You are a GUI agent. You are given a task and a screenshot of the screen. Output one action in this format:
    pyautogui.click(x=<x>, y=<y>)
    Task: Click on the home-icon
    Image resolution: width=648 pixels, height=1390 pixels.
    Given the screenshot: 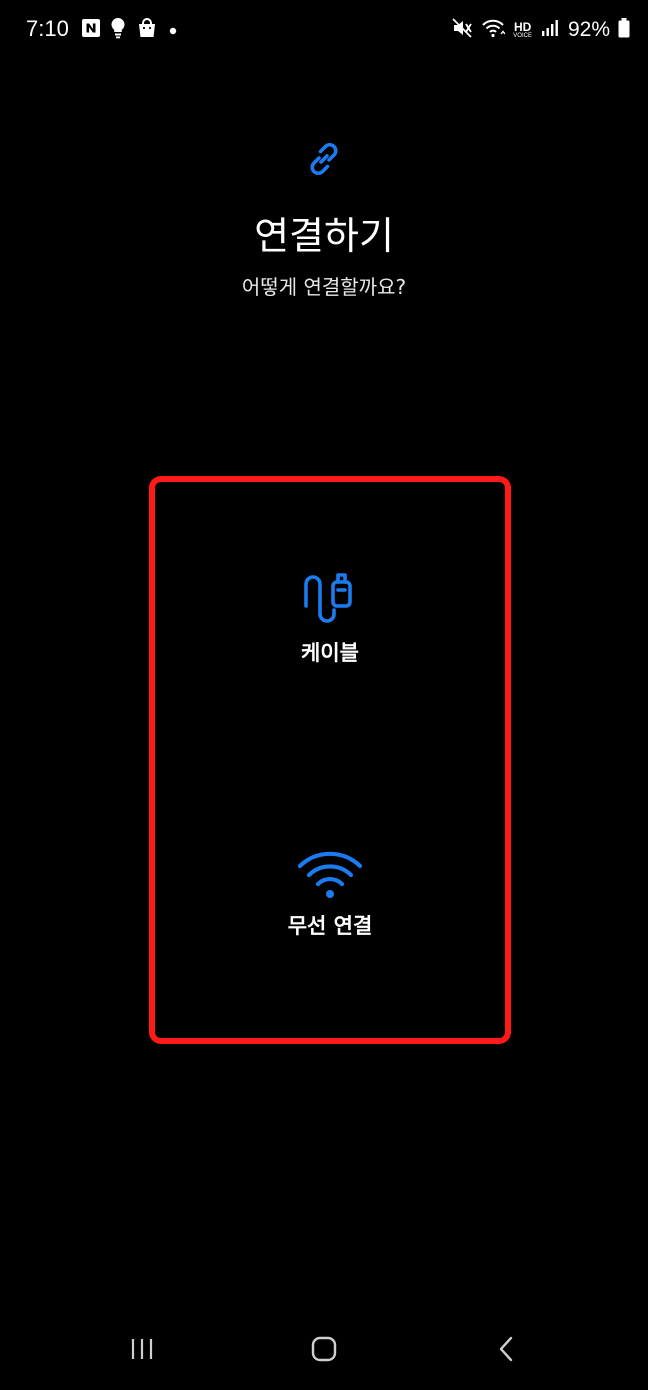 What is the action you would take?
    pyautogui.click(x=324, y=1351)
    